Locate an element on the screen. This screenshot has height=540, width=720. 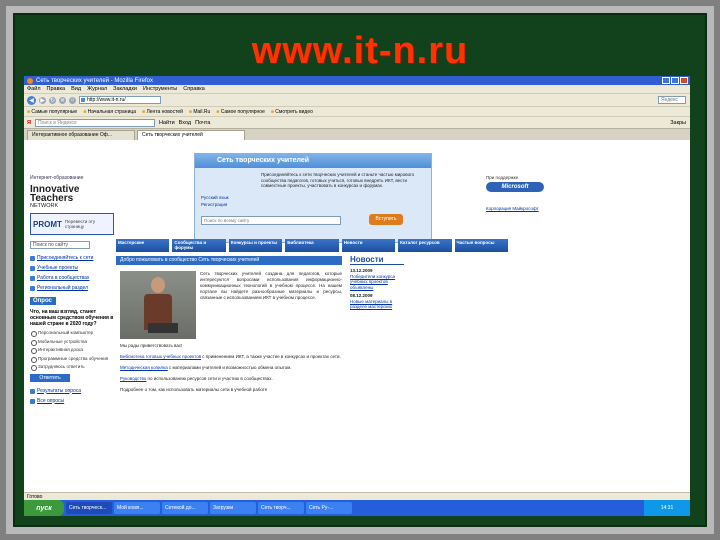
nav-item-catalog: Каталог ресурсов is located at coordinates (425, 245).